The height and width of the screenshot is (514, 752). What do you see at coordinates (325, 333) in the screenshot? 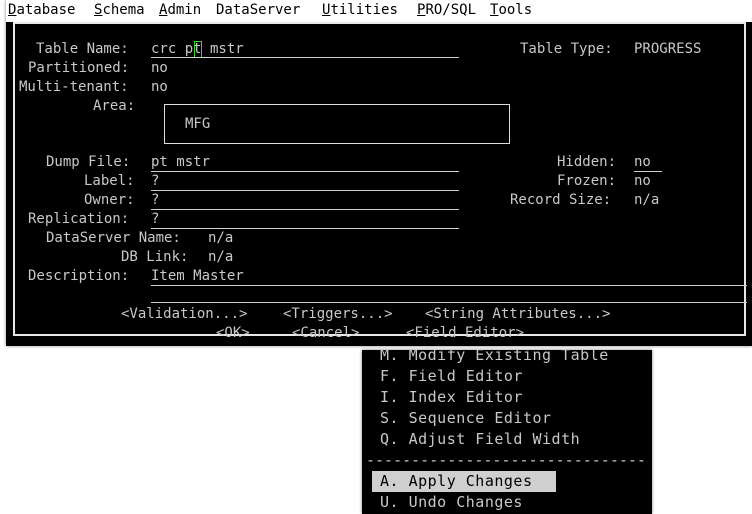
I see `cancel-button: <Cancel>` at bounding box center [325, 333].